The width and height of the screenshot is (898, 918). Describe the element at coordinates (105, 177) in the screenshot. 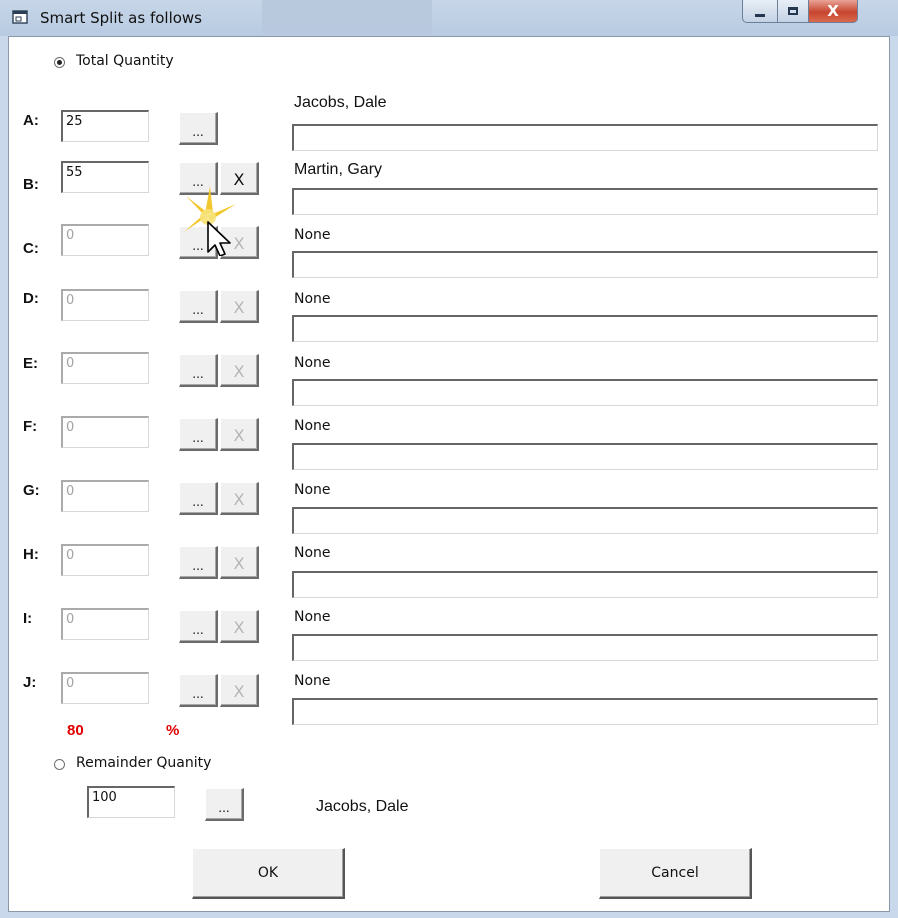

I see `quantity-field: 55` at that location.